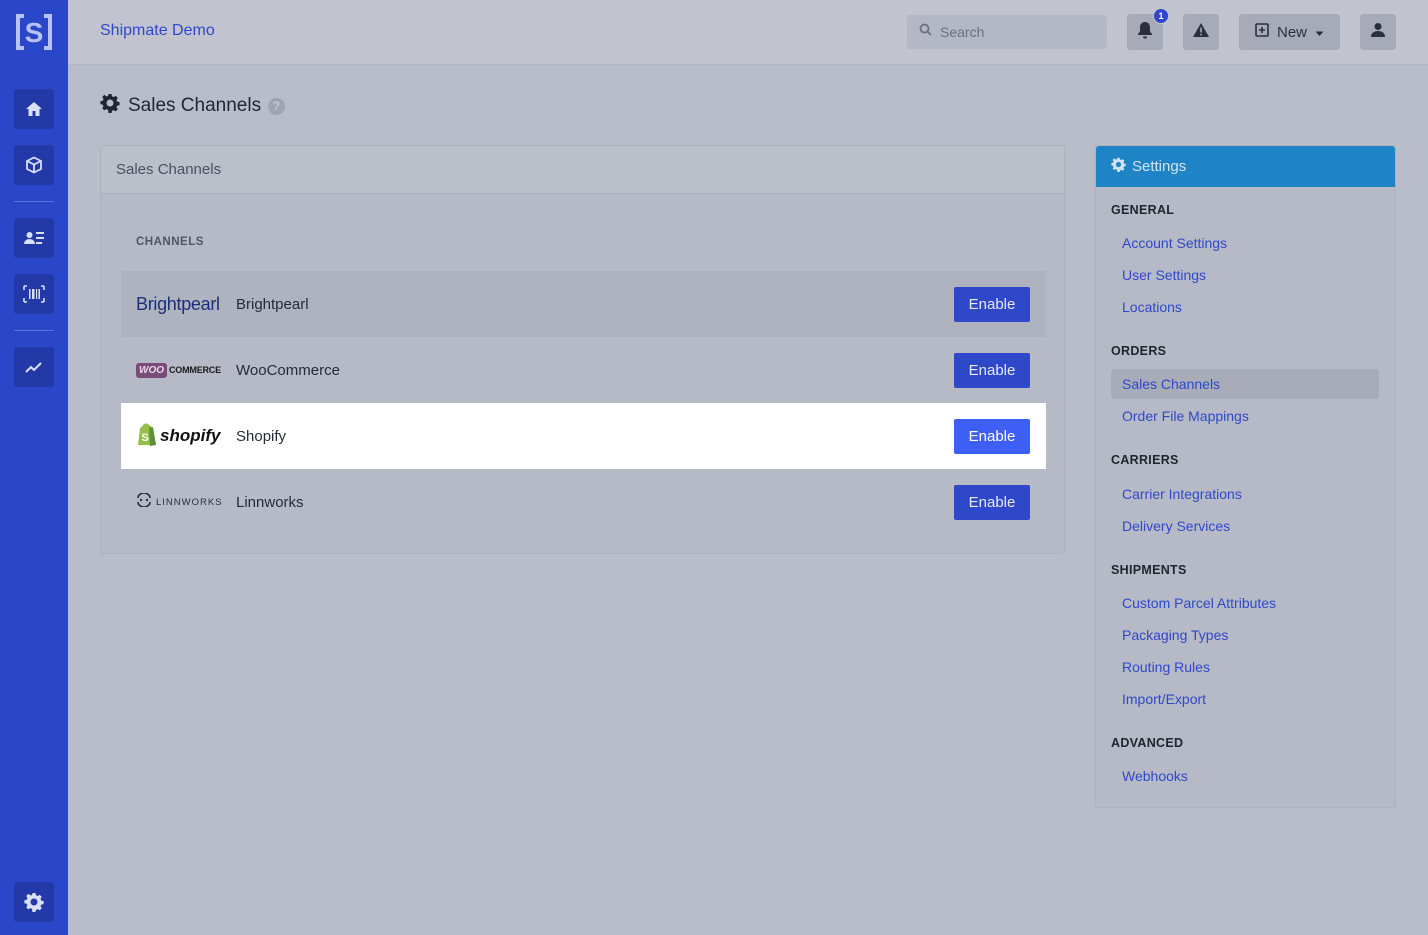 The height and width of the screenshot is (935, 1428). I want to click on search-input: Search, so click(1007, 32).